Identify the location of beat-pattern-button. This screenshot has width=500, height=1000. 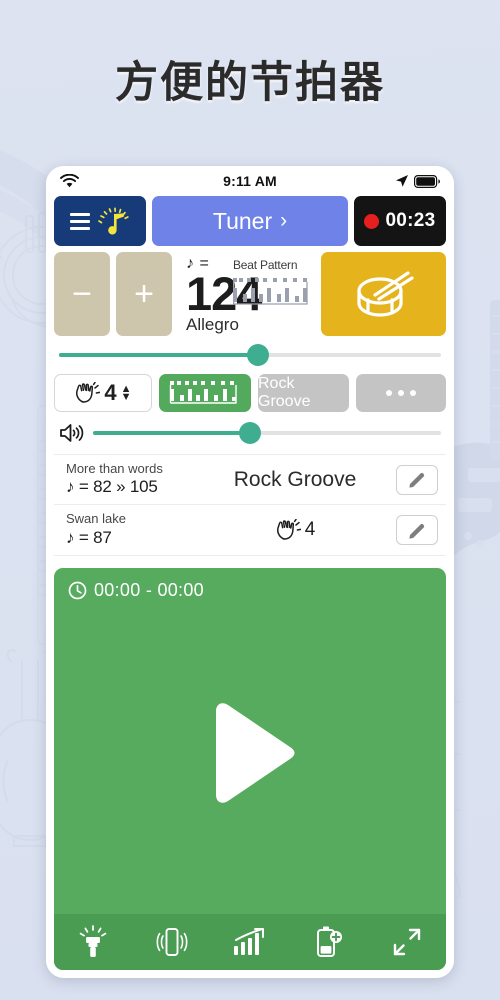
(205, 393).